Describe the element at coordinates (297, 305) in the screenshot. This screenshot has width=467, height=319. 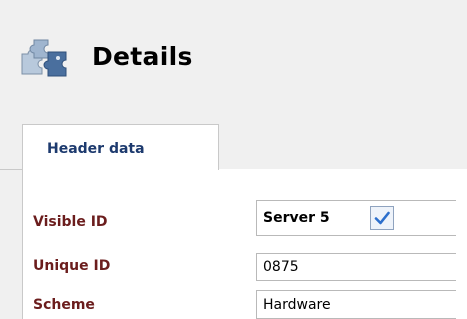
I see `scheme-value: Hardware` at that location.